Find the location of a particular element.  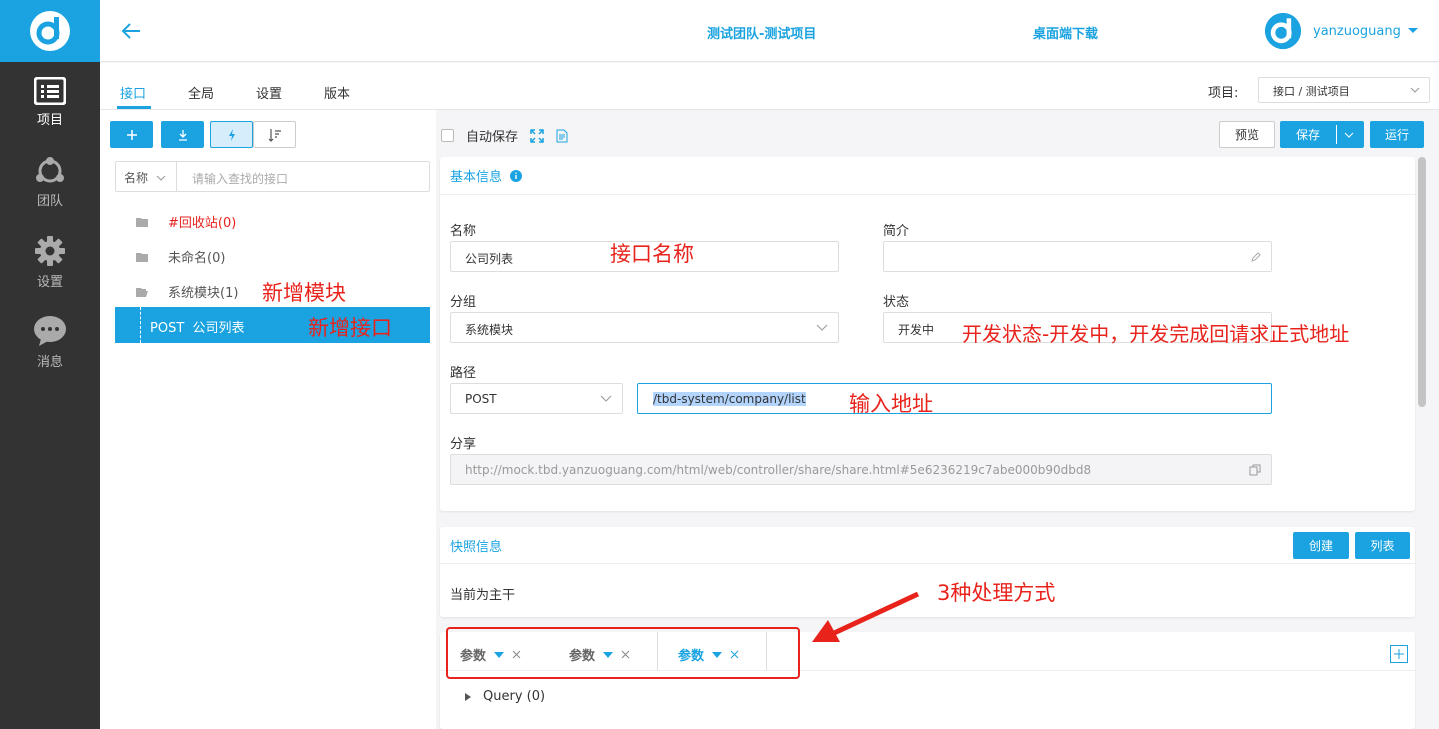

page-title: 测试团队-测试项目 is located at coordinates (762, 34).